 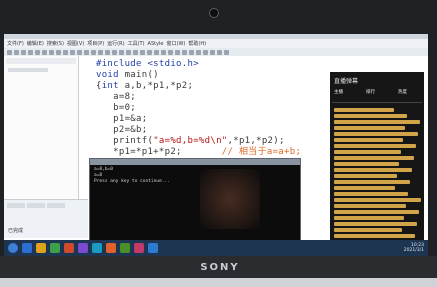 What do you see at coordinates (216, 52) in the screenshot?
I see `ide-toolbar` at bounding box center [216, 52].